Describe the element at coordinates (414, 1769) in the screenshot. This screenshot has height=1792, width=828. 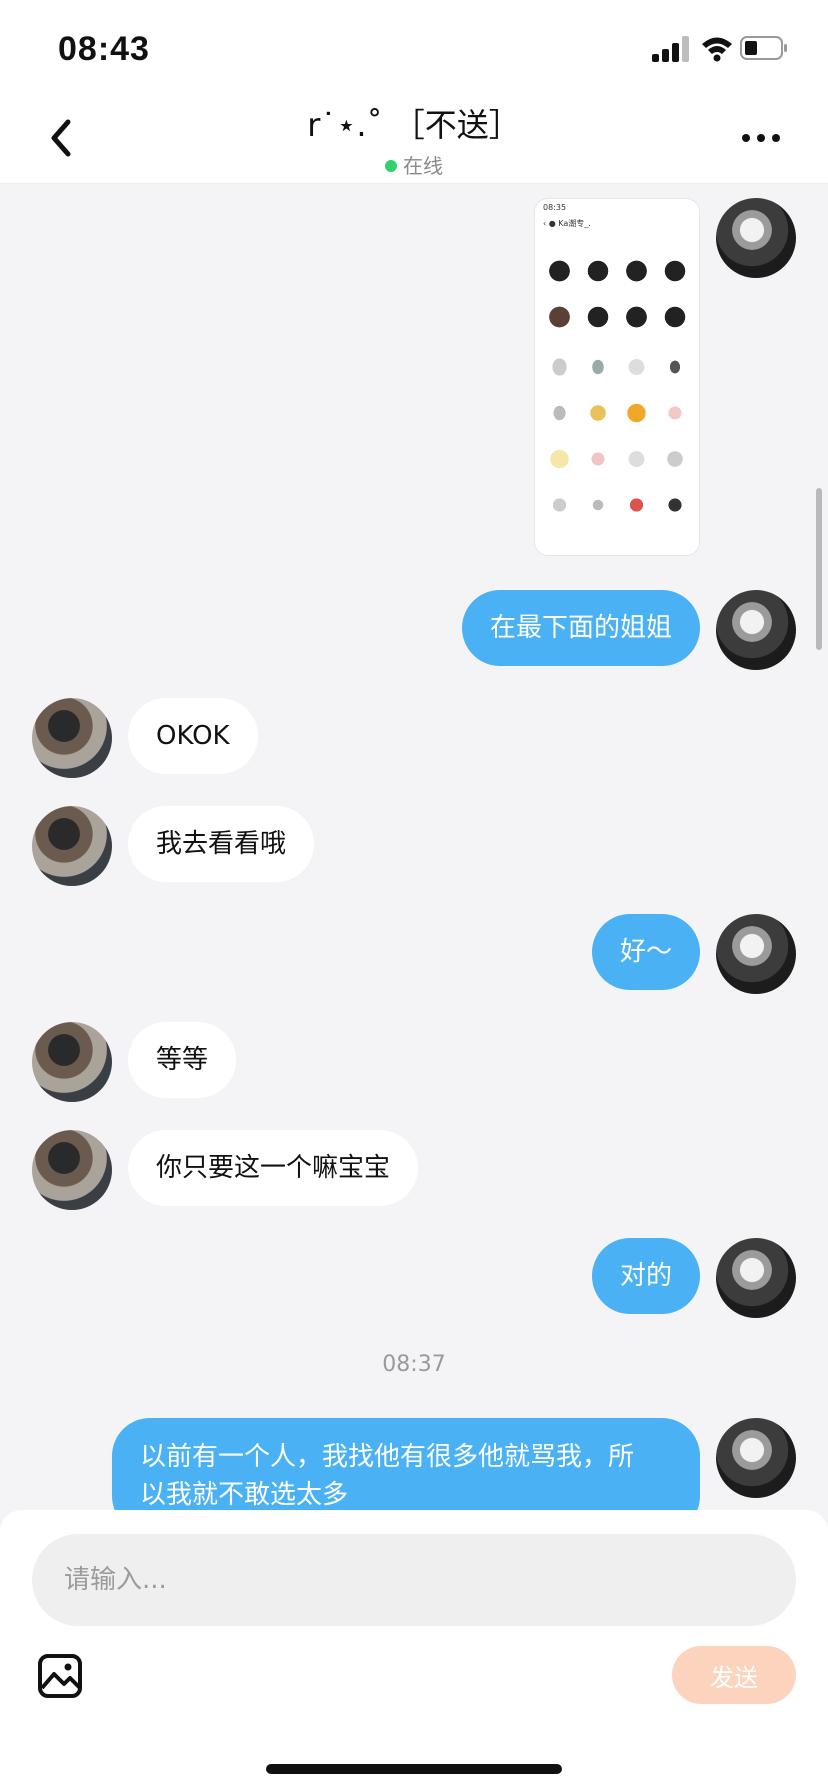
I see `home-indicator` at that location.